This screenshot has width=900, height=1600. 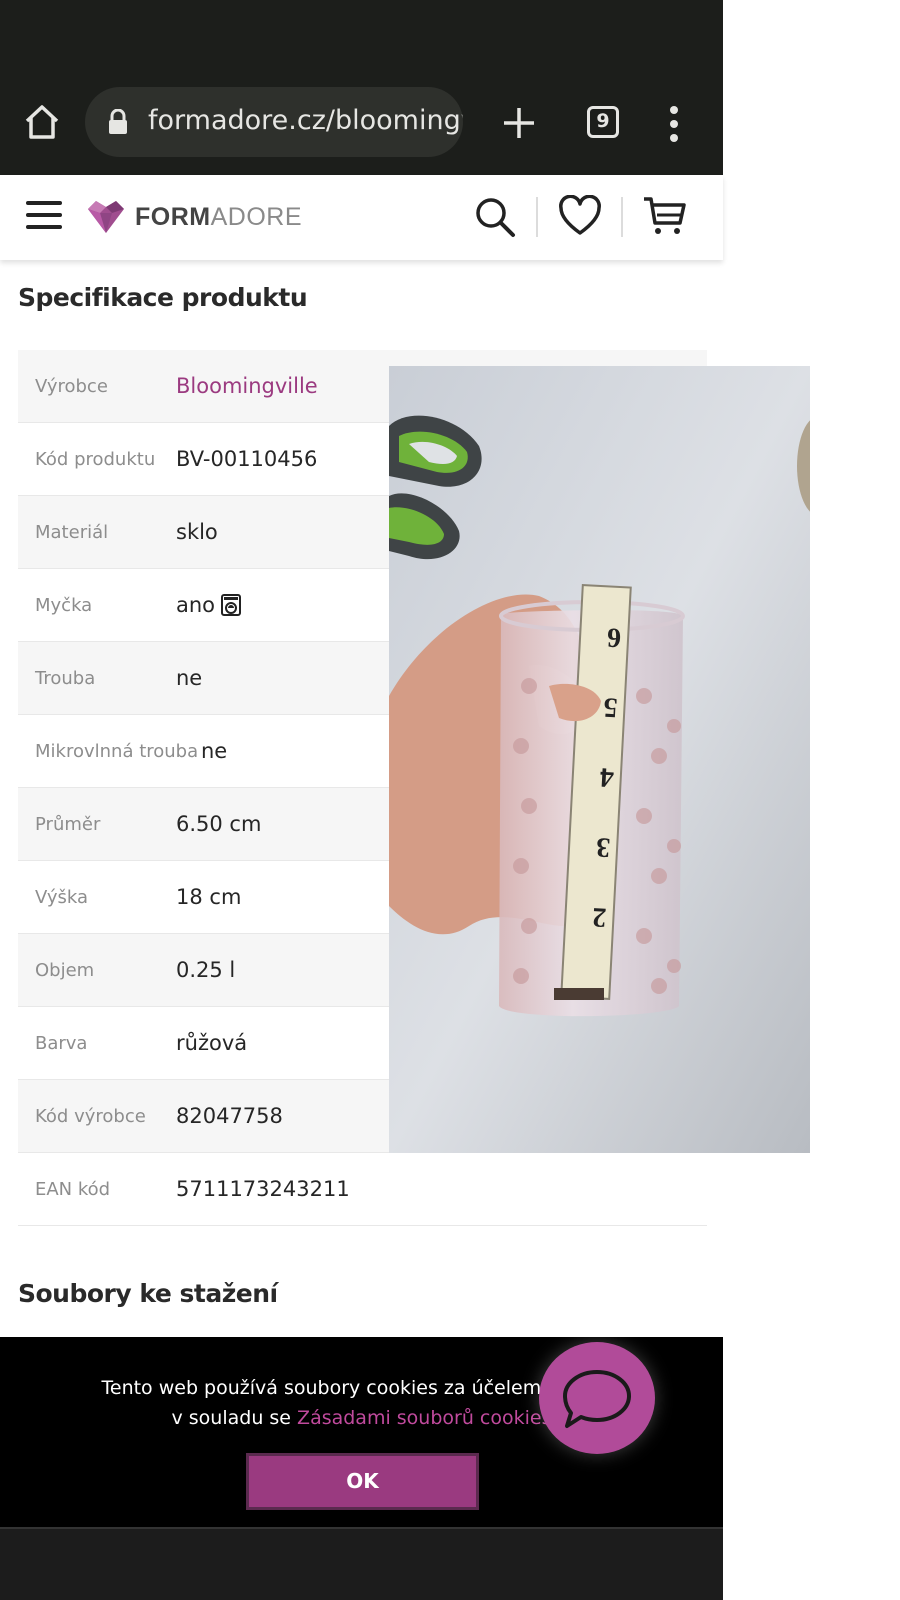 What do you see at coordinates (424, 1418) in the screenshot?
I see `cookie-policy-link: Zásadami souborů cookies` at bounding box center [424, 1418].